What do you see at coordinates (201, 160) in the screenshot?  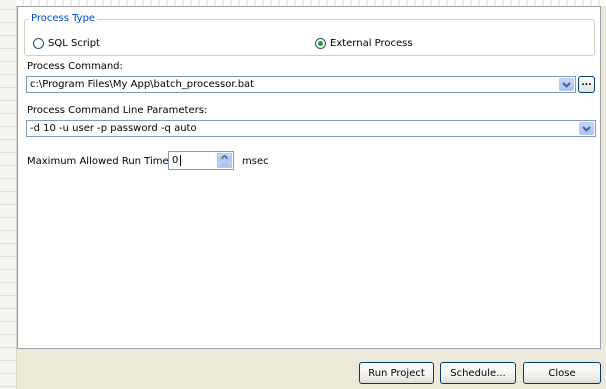 I see `run-time-spinner: 0` at bounding box center [201, 160].